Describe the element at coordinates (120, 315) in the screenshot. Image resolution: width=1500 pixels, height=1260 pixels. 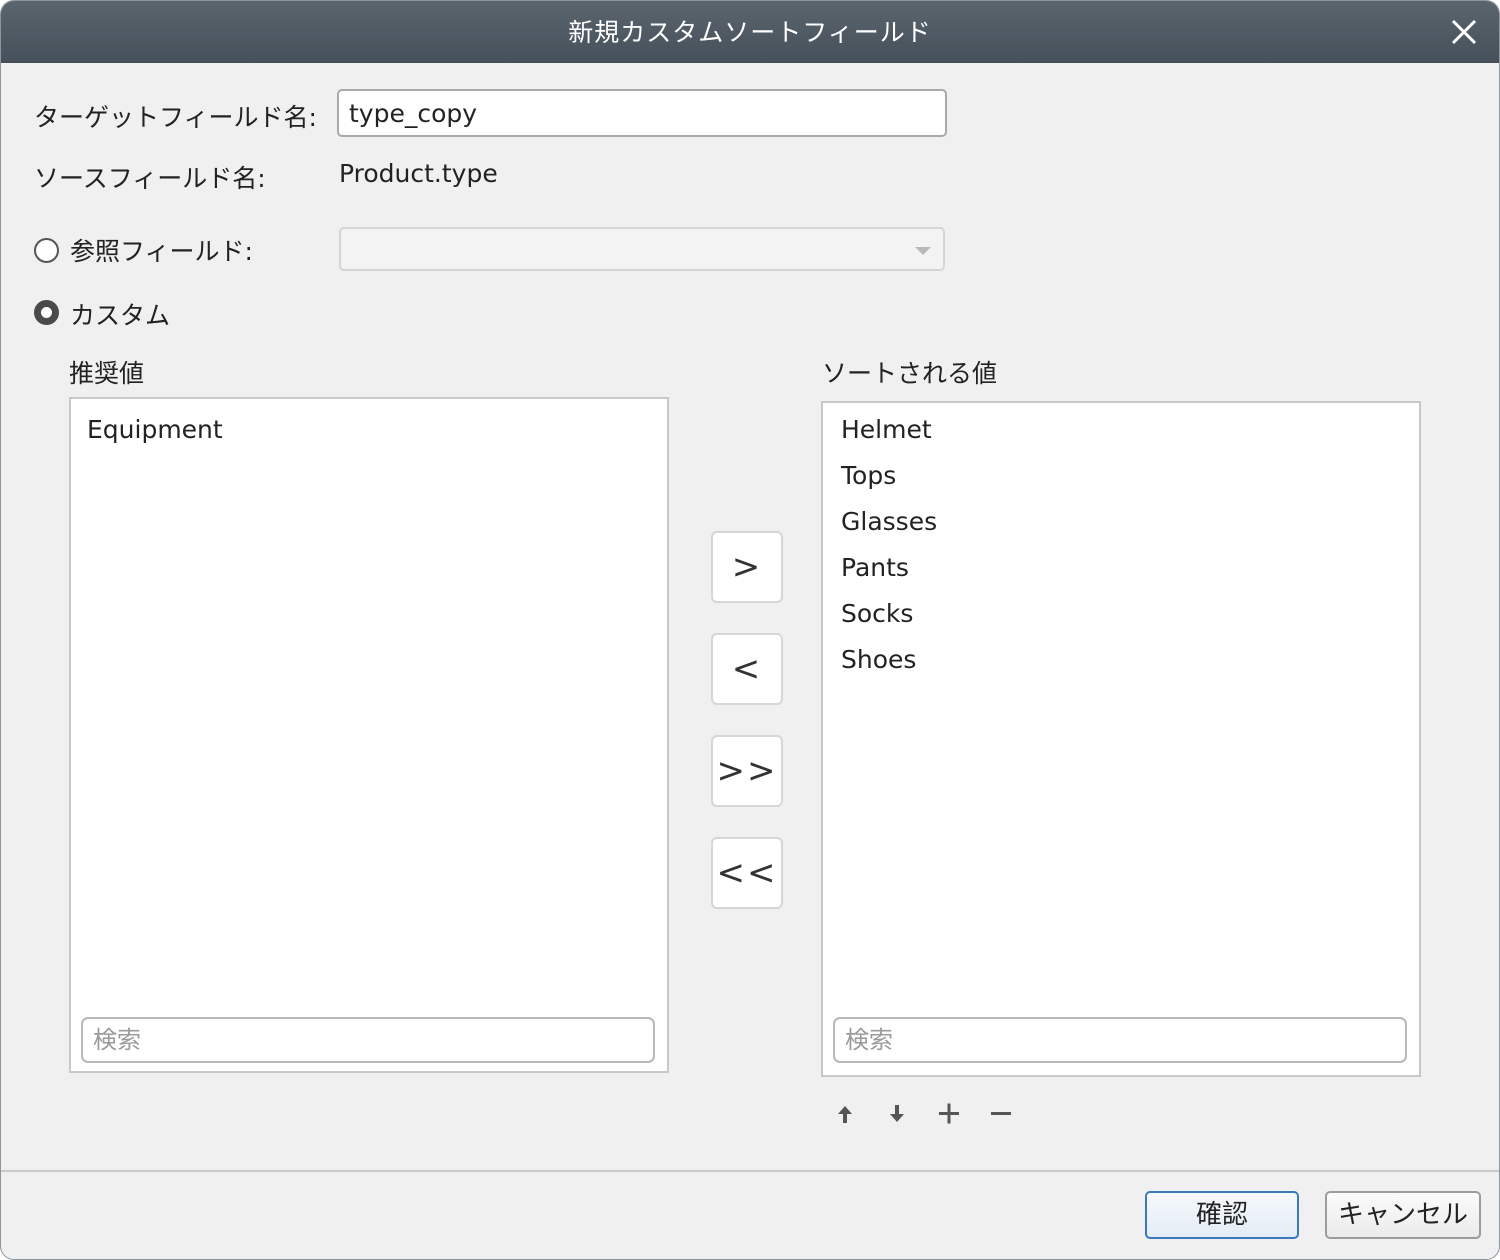
I see `custom-label: カスタム` at that location.